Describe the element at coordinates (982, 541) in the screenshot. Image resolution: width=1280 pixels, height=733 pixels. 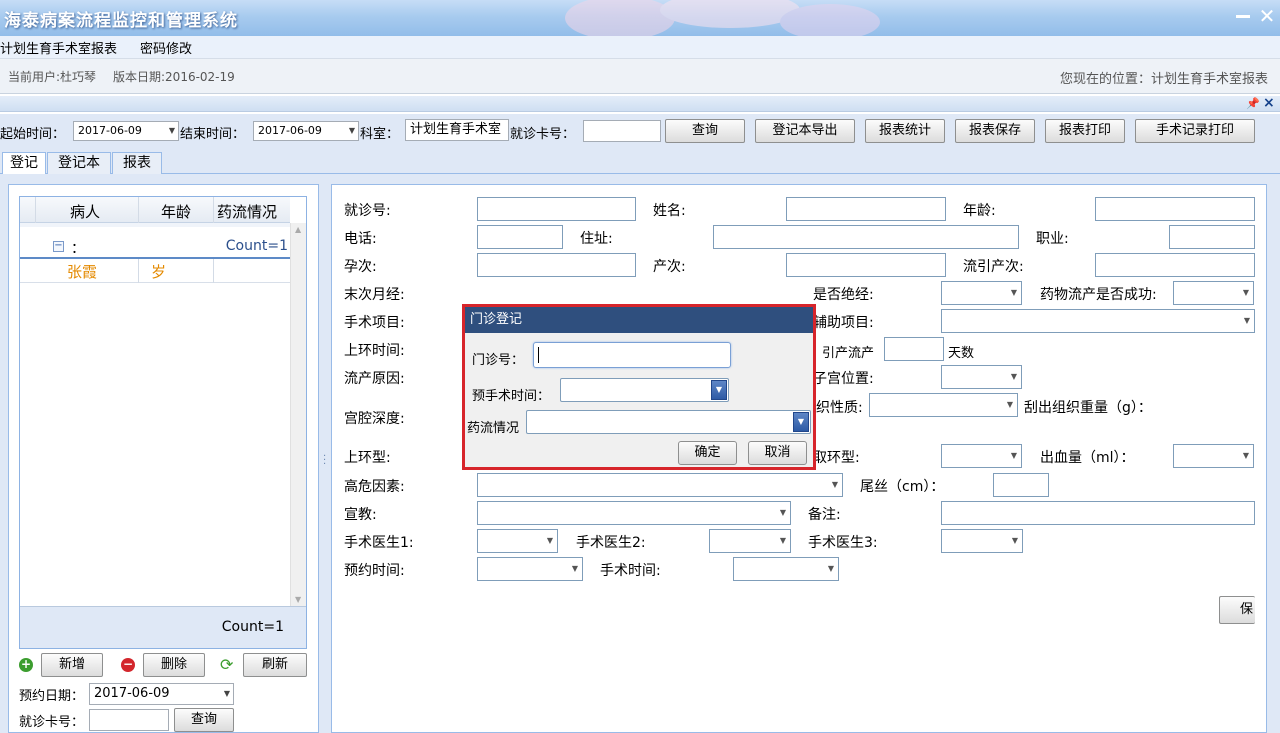
I see `doctor3-select: ▼` at that location.